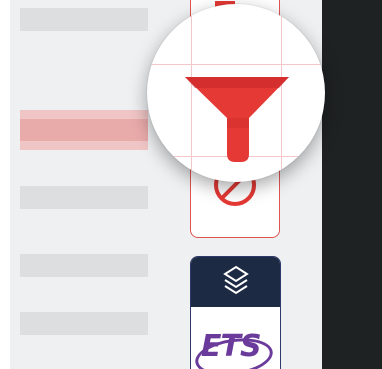  I want to click on list-item-highlighted, so click(84, 130).